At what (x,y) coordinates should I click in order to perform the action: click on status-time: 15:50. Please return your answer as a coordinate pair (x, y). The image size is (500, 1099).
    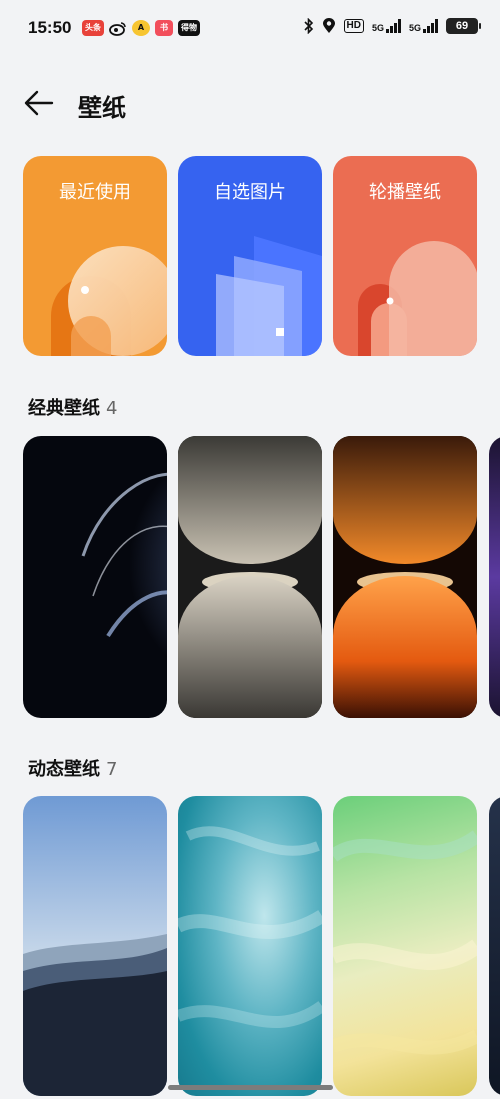
    Looking at the image, I should click on (50, 27).